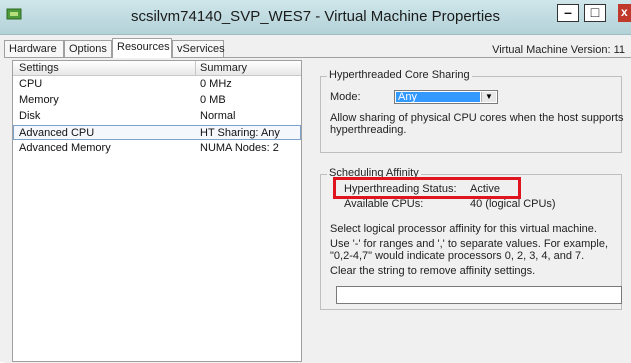 This screenshot has width=631, height=363. What do you see at coordinates (399, 75) in the screenshot?
I see `ht-sharing-group-title: Hyperthreaded Core Sharing` at bounding box center [399, 75].